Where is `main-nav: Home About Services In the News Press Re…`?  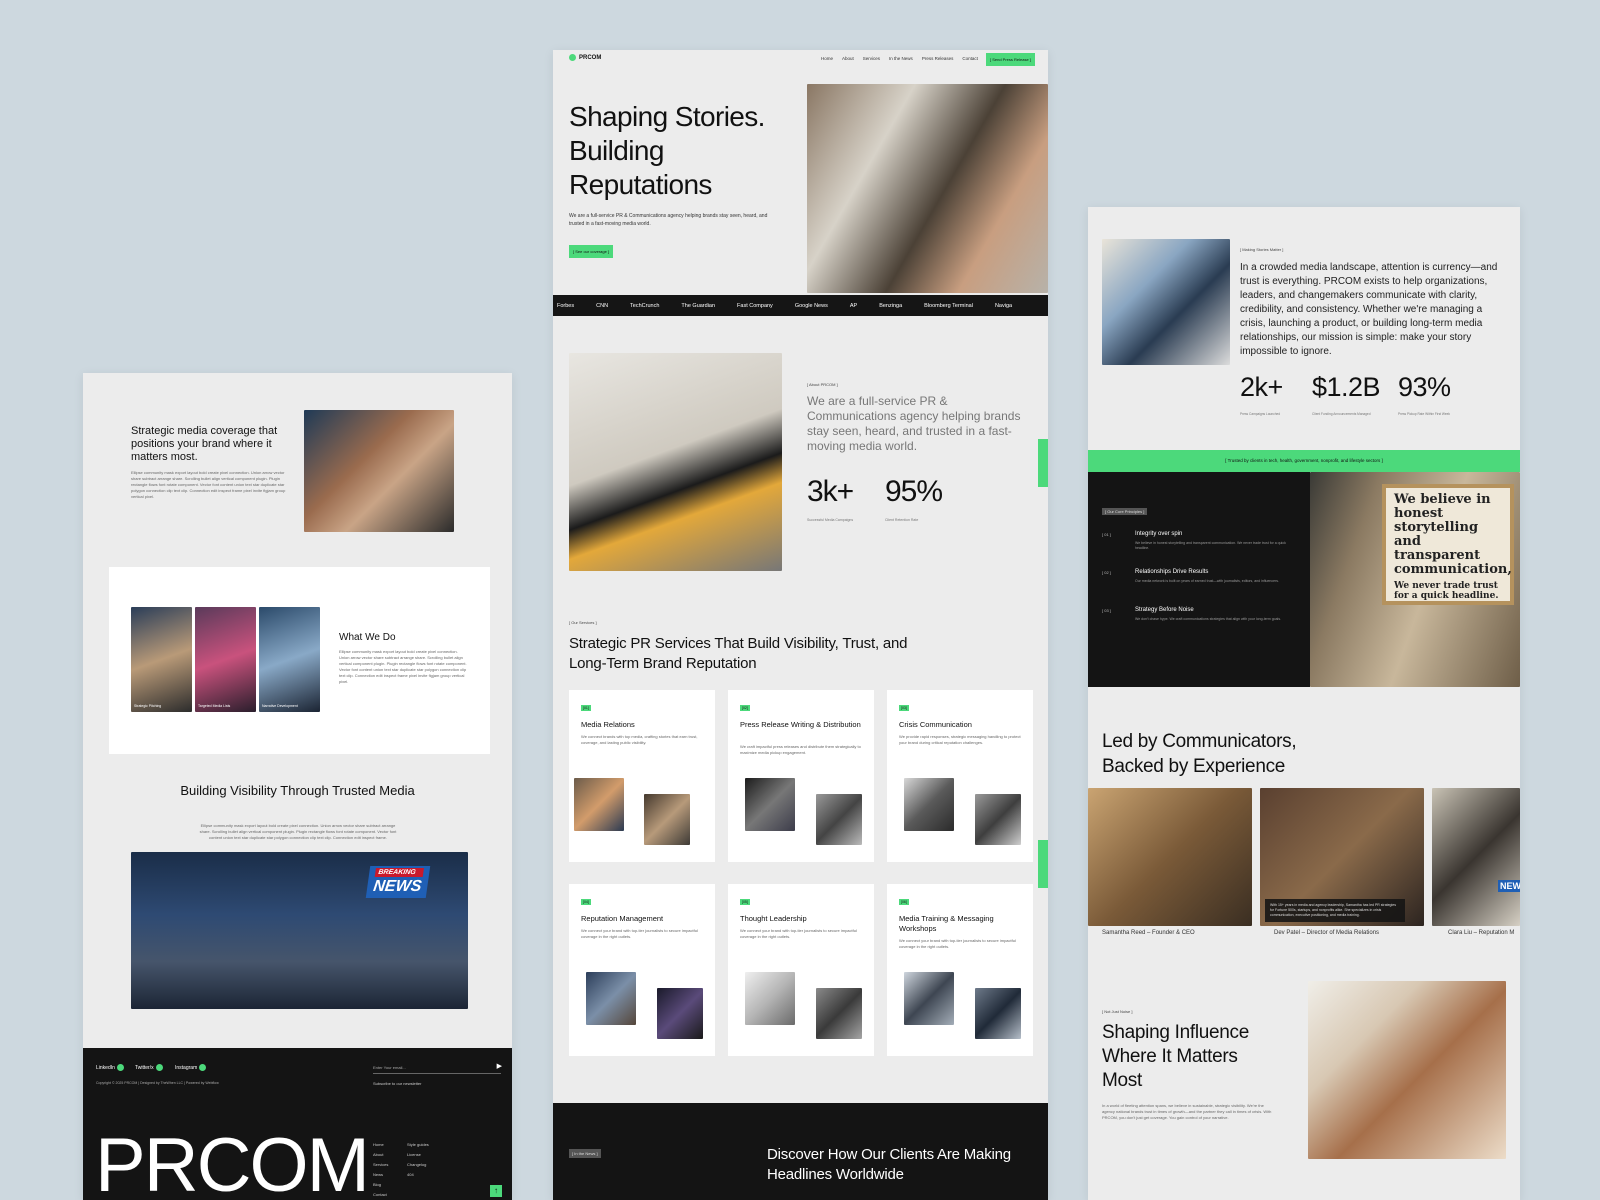
main-nav: Home About Services In the News Press Re… is located at coordinates (899, 58).